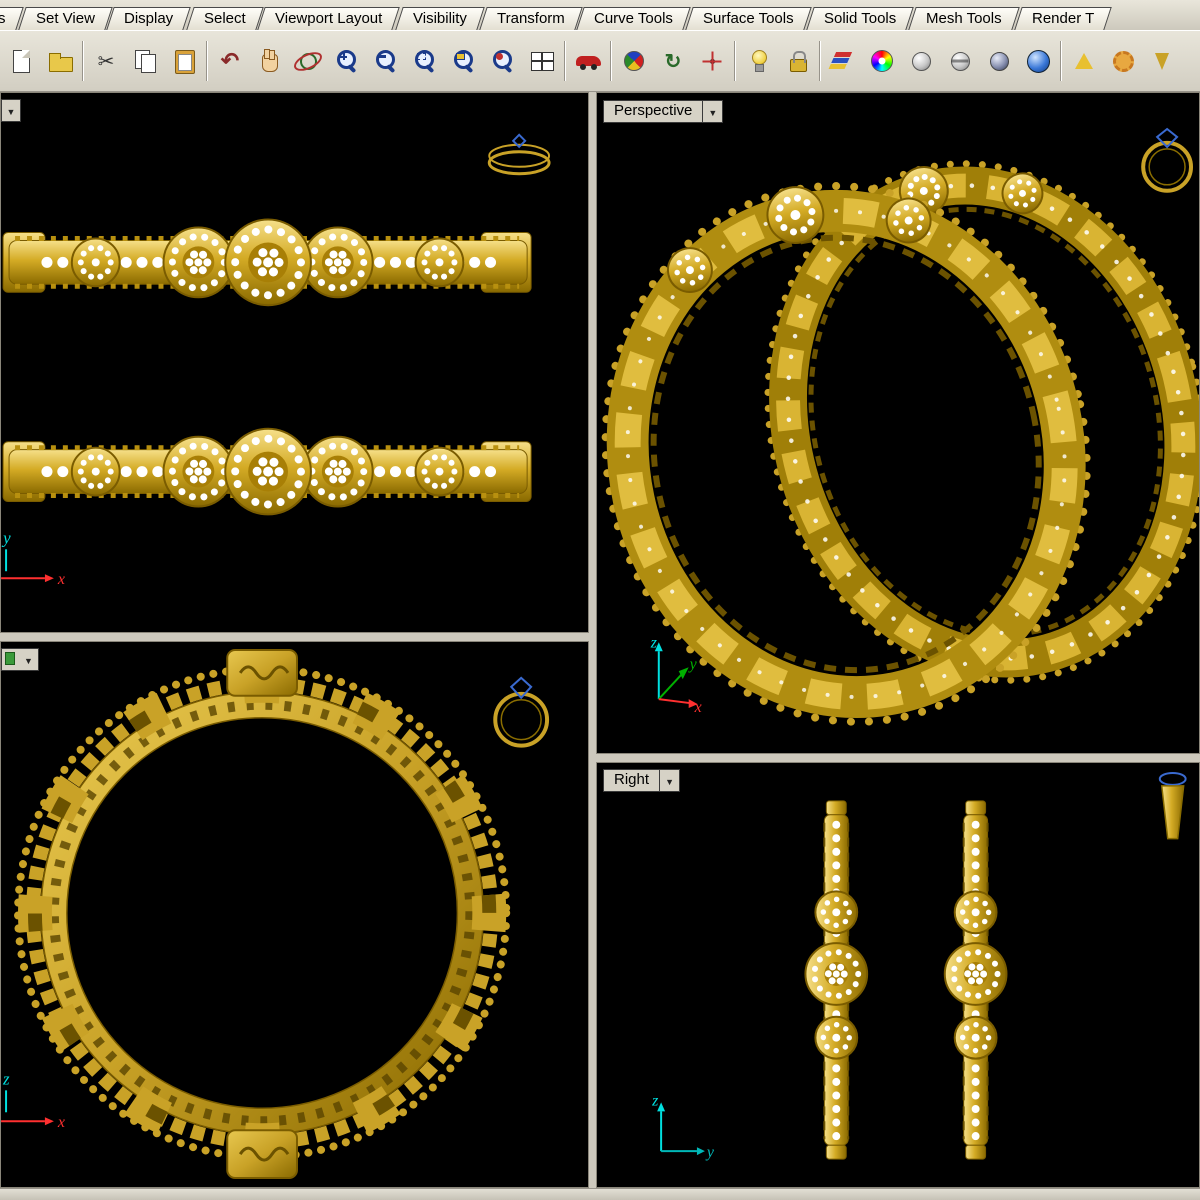  What do you see at coordinates (921, 61) in the screenshot?
I see `sphere-shaded-icon` at bounding box center [921, 61].